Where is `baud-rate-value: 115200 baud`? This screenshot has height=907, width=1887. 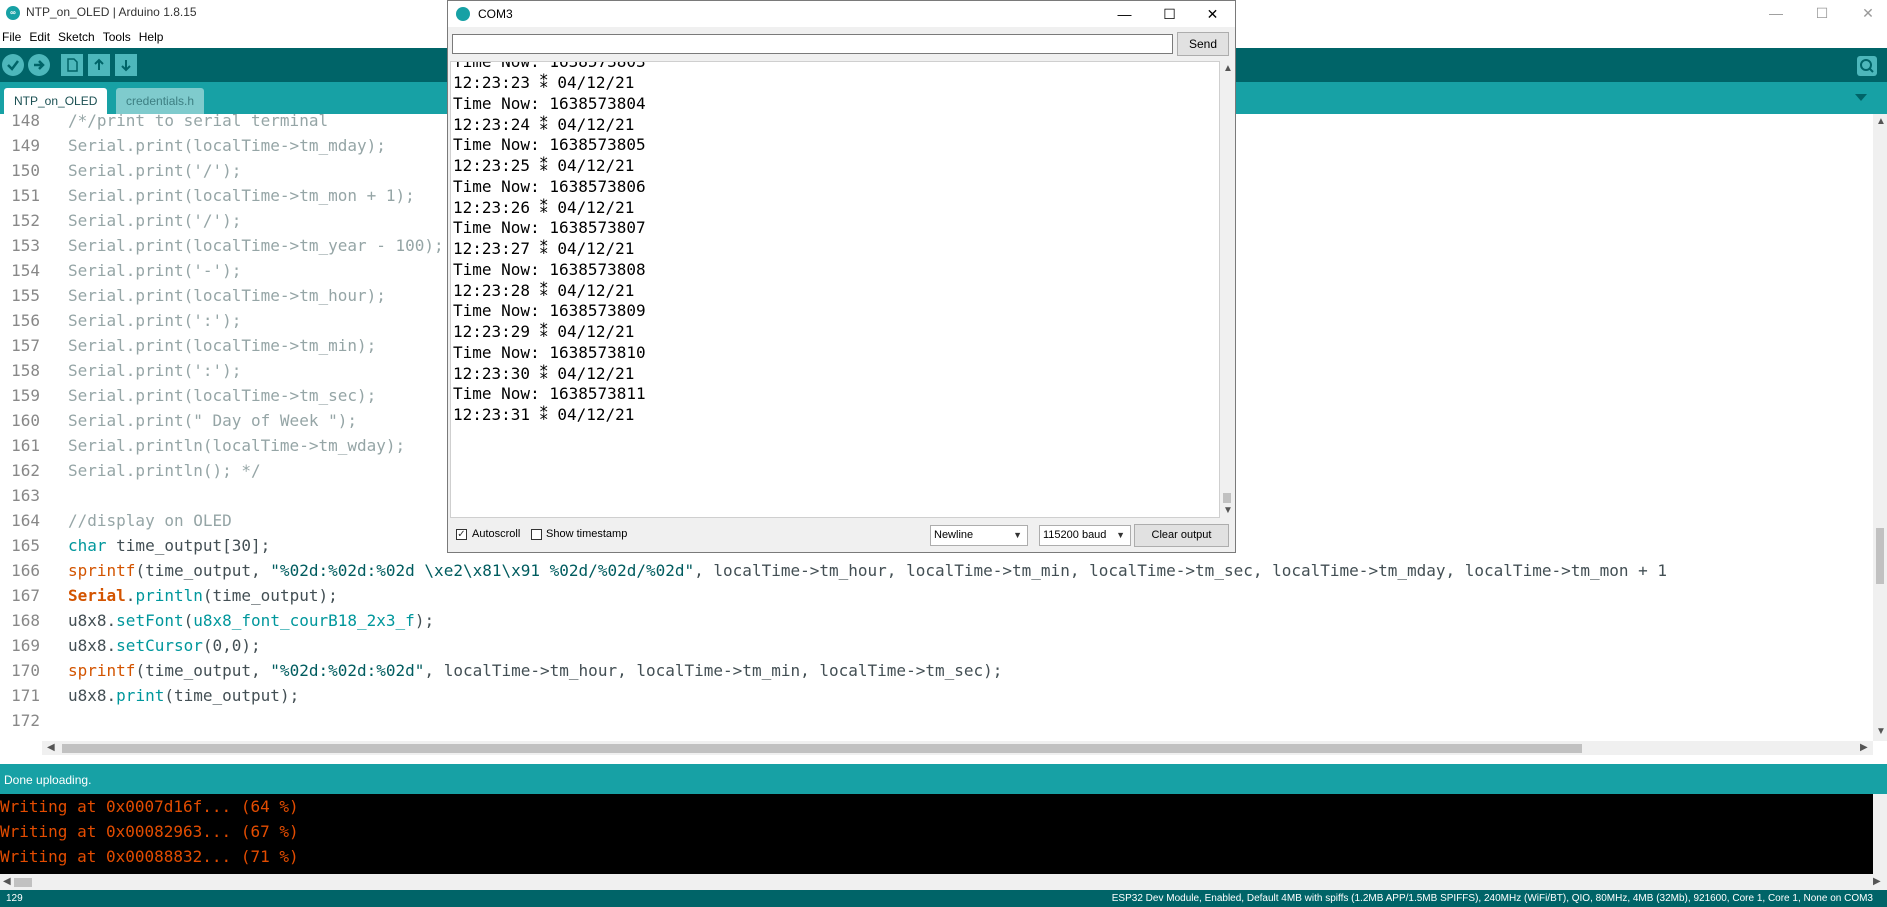
baud-rate-value: 115200 baud is located at coordinates (1075, 535).